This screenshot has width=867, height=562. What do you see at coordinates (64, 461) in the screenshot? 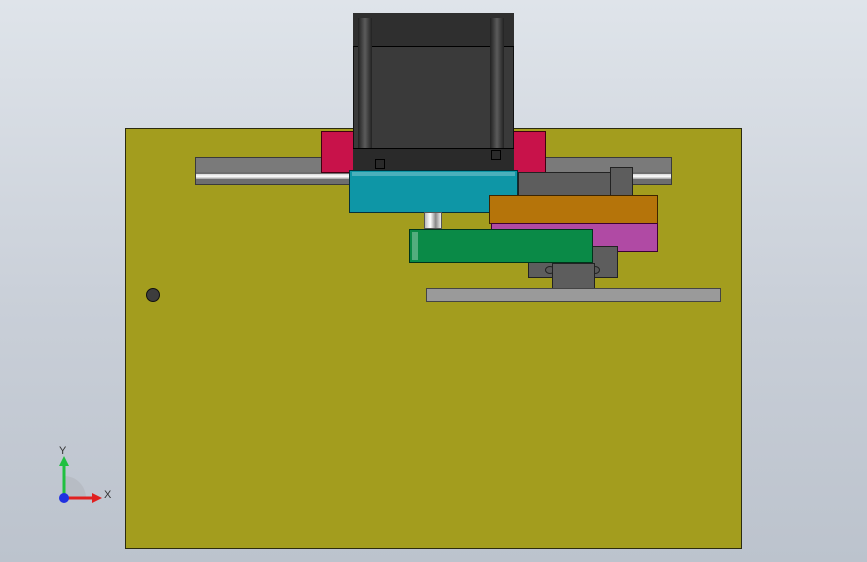
I see `y-axis-arrow-head` at bounding box center [64, 461].